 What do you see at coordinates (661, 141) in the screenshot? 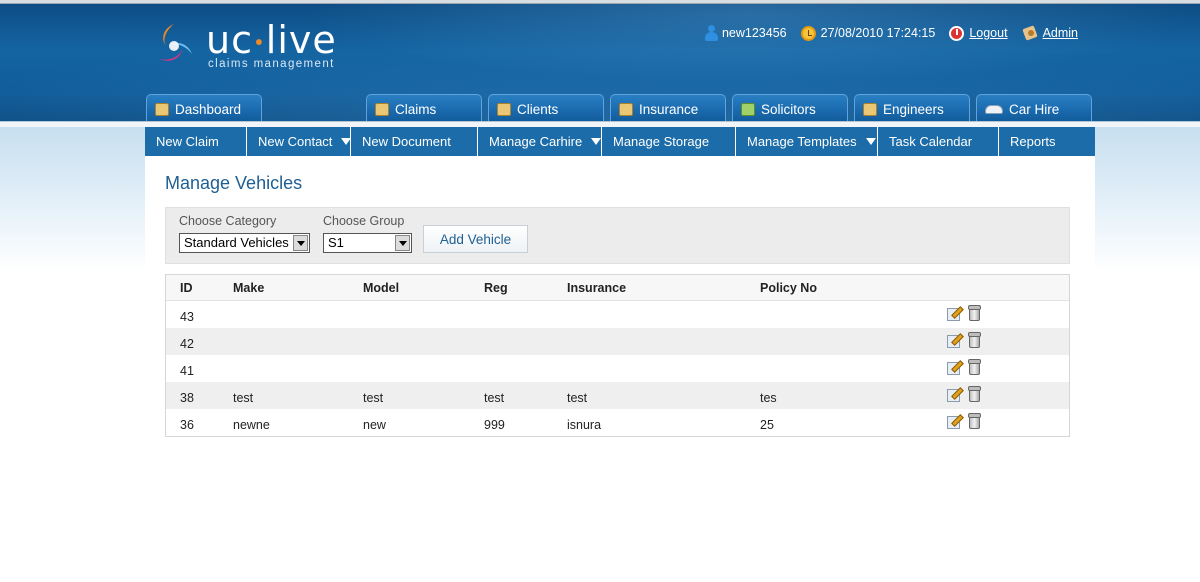
I see `subnav-label: Manage Storage` at bounding box center [661, 141].